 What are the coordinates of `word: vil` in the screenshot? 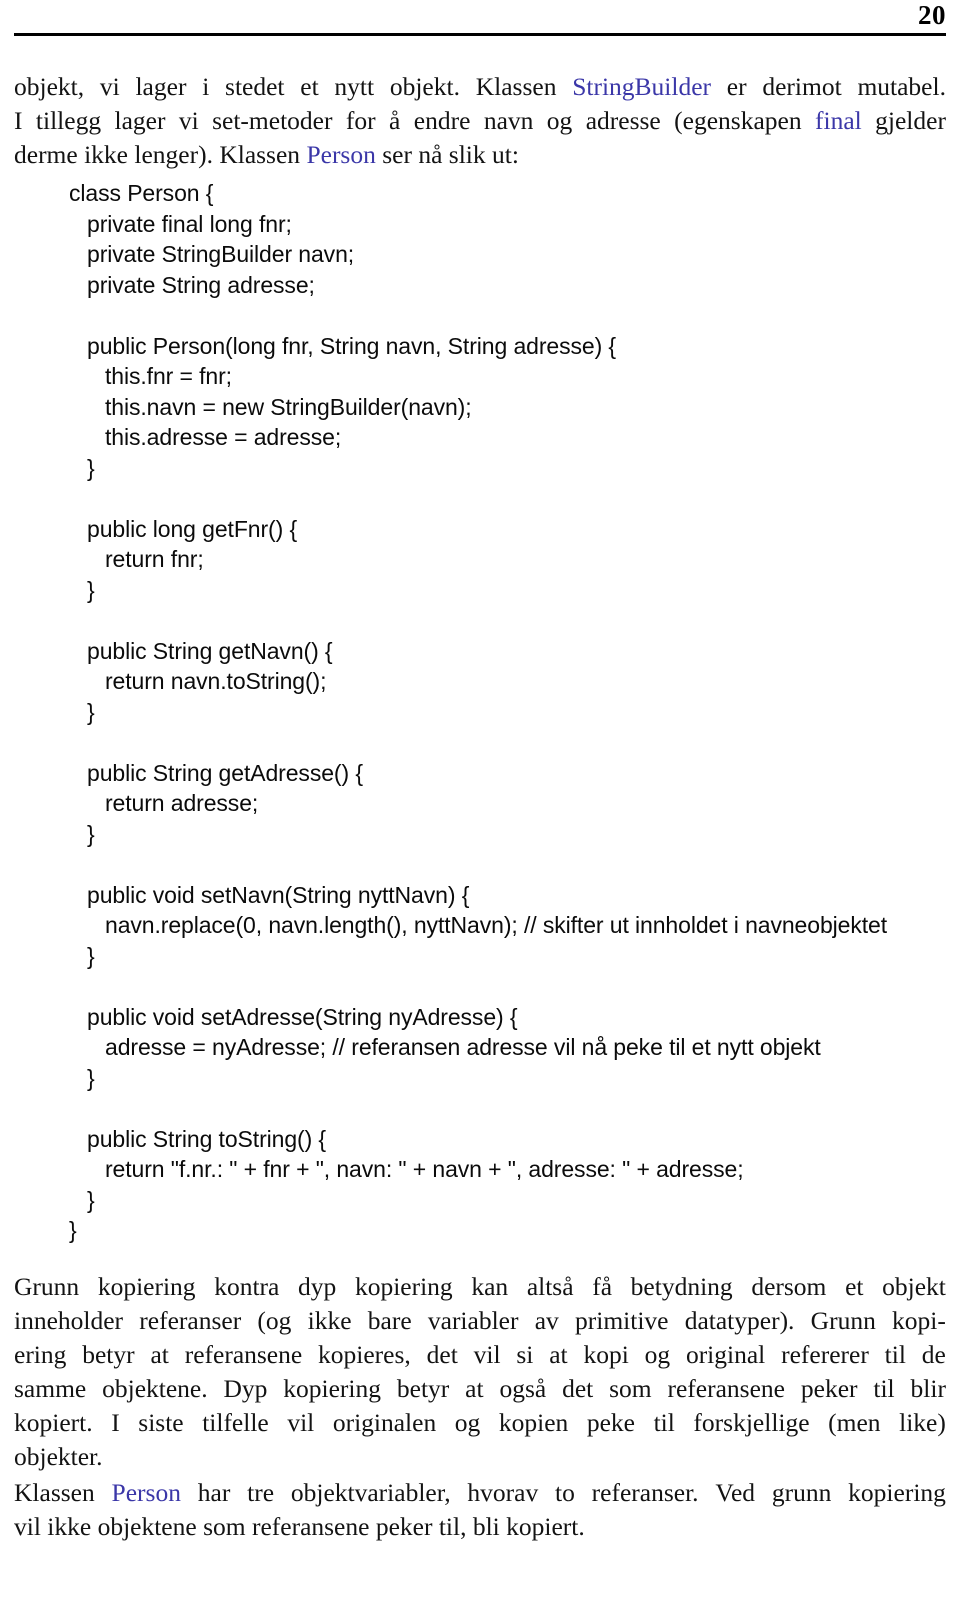 It's located at (301, 1422).